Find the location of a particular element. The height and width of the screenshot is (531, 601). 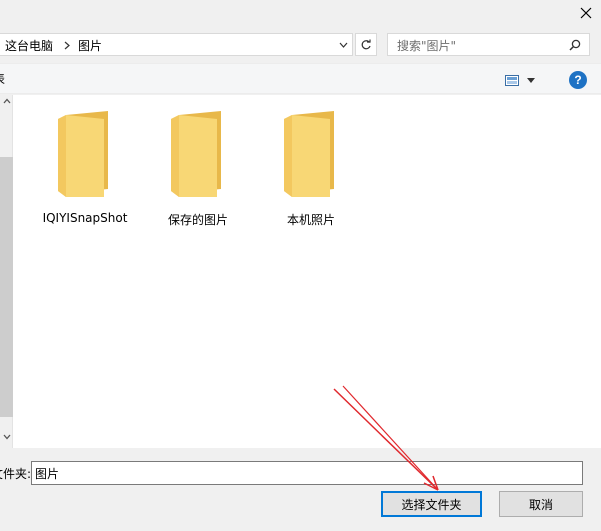

help-button: ? is located at coordinates (578, 80).